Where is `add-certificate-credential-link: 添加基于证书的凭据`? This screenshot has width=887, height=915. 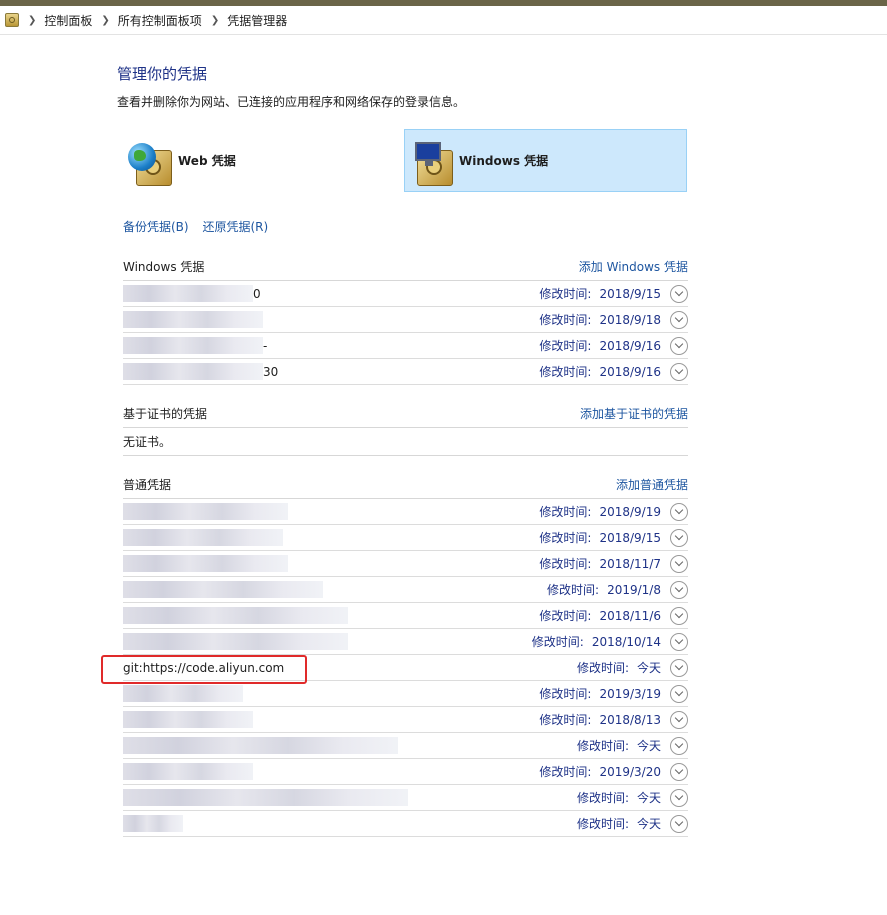 add-certificate-credential-link: 添加基于证书的凭据 is located at coordinates (634, 413).